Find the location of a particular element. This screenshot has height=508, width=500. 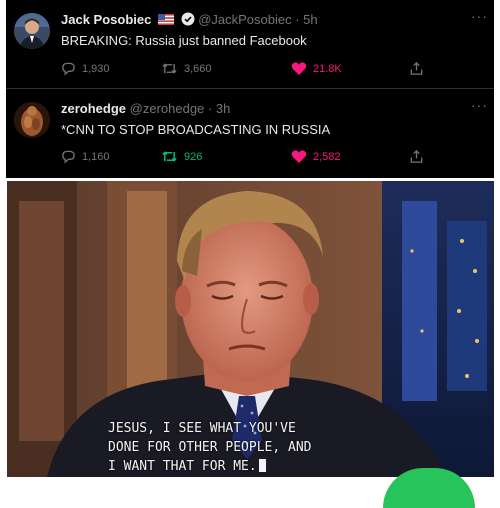

retweet-count: 926 is located at coordinates (193, 156).